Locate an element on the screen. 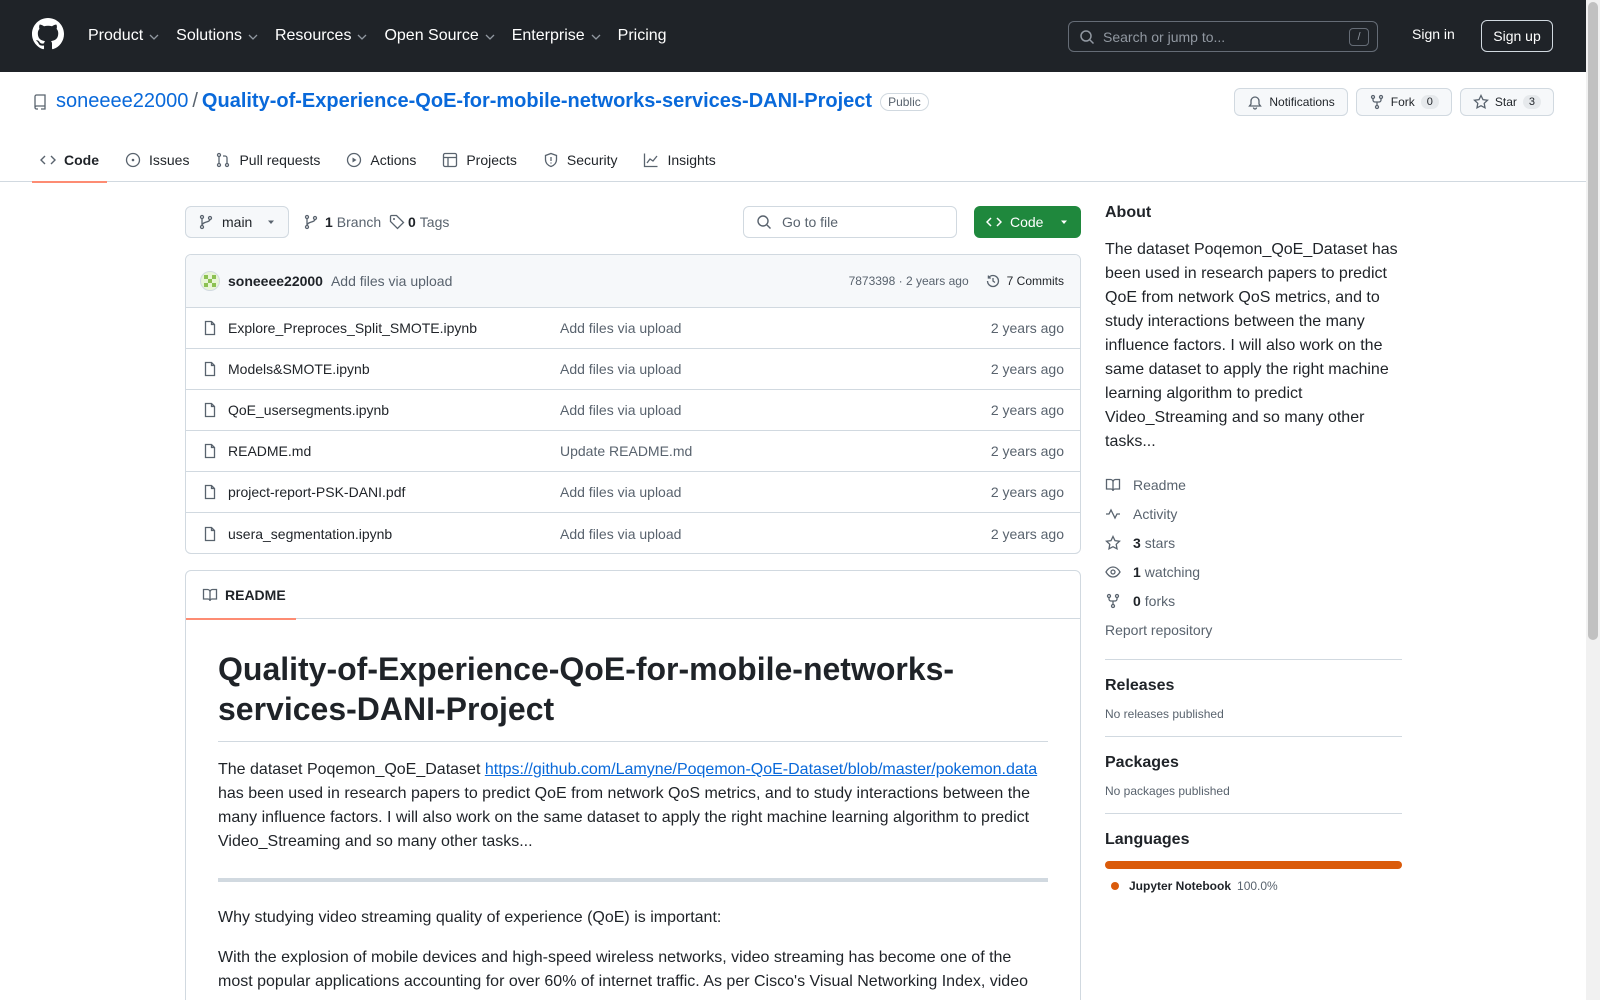 The image size is (1600, 1000). file-name-link: Models&SMOTE.ipynb is located at coordinates (394, 369).